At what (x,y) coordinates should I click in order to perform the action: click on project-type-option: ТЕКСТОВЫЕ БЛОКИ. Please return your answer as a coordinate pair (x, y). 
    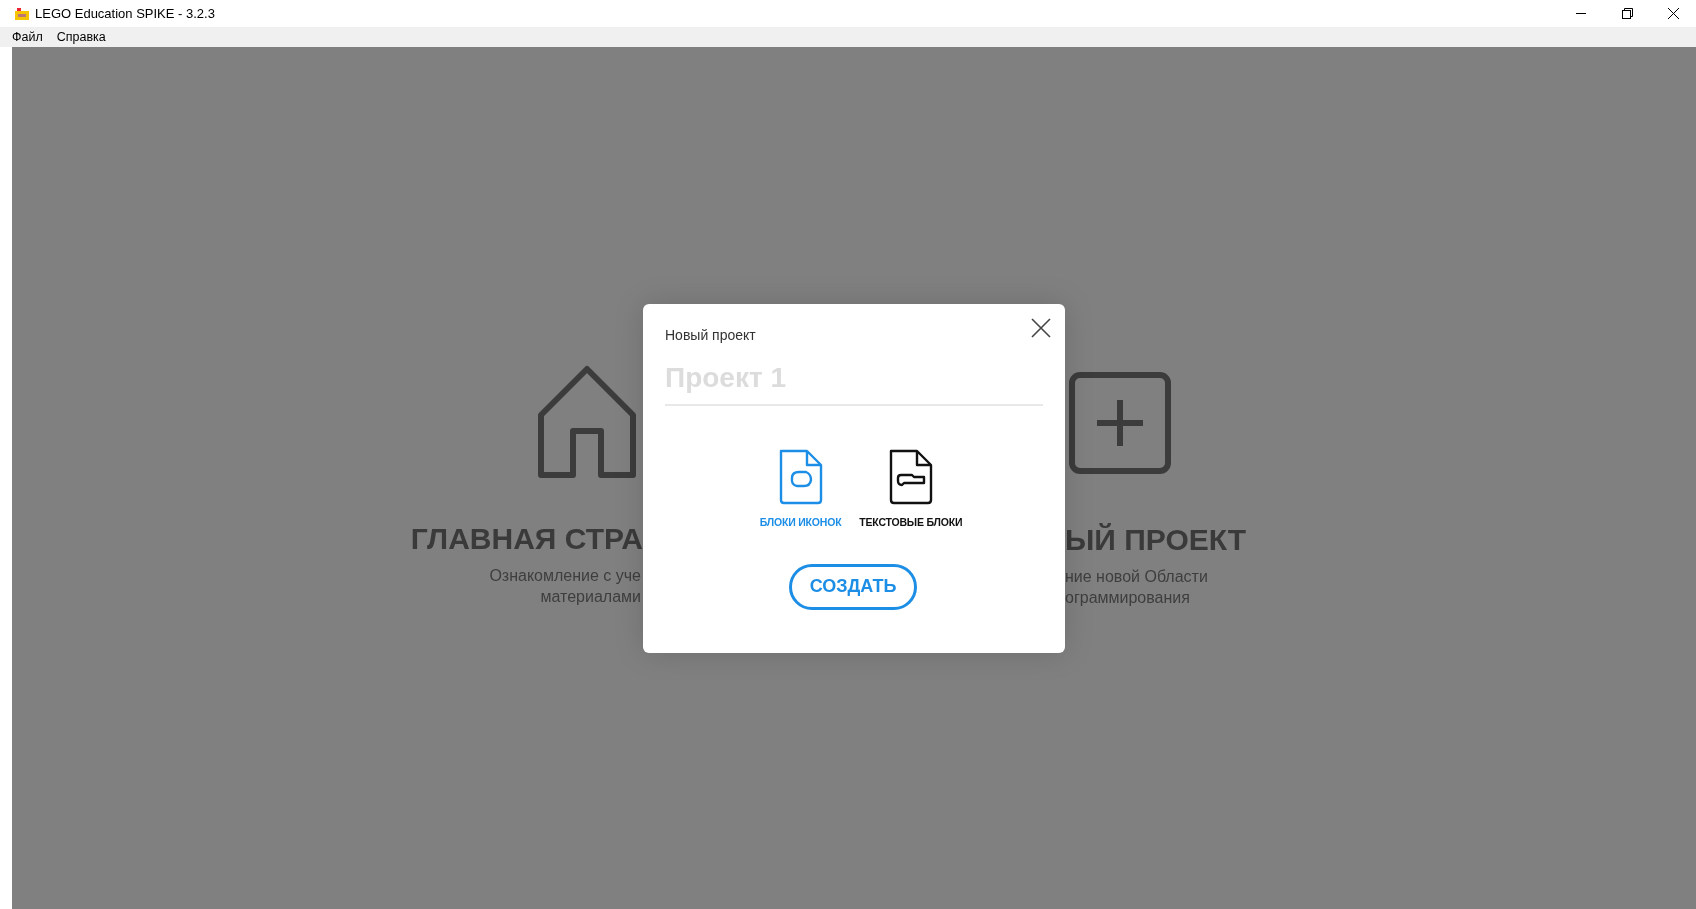
    Looking at the image, I should click on (911, 487).